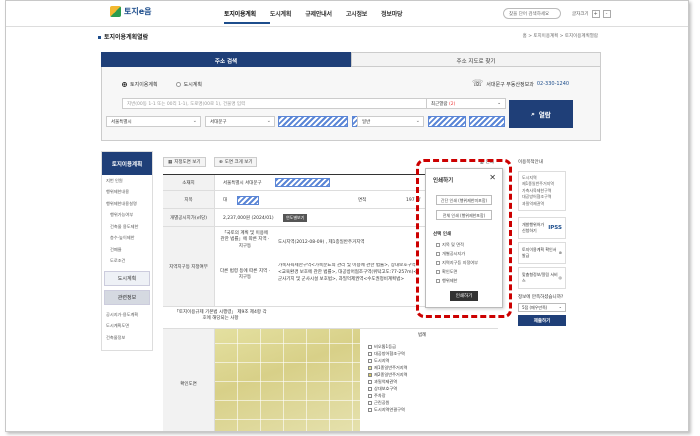 This screenshot has height=436, width=700. I want to click on radio-land-plan: 토지이용계획, so click(140, 84).